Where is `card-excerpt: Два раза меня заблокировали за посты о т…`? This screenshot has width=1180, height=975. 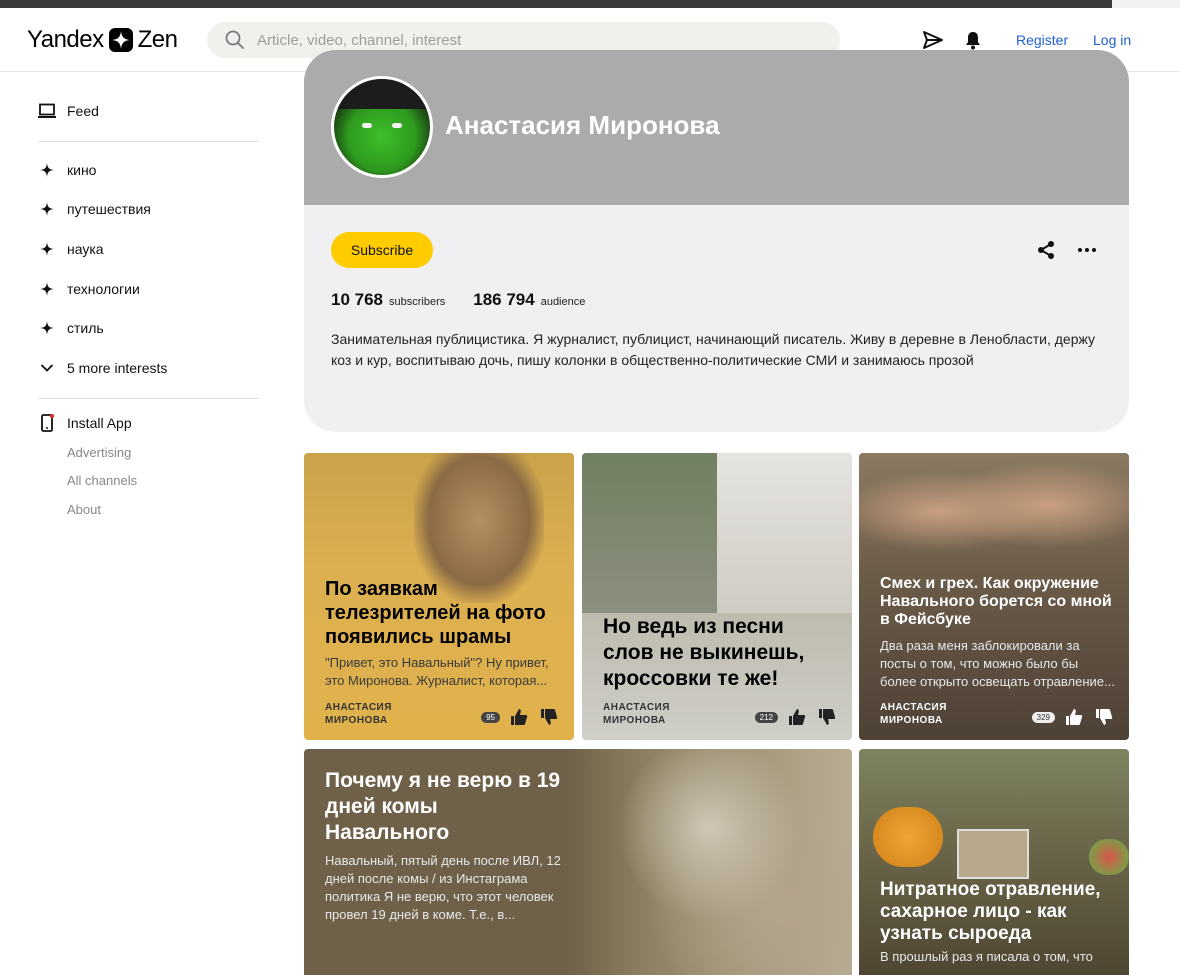 card-excerpt: Два раза меня заблокировали за посты о т… is located at coordinates (997, 663).